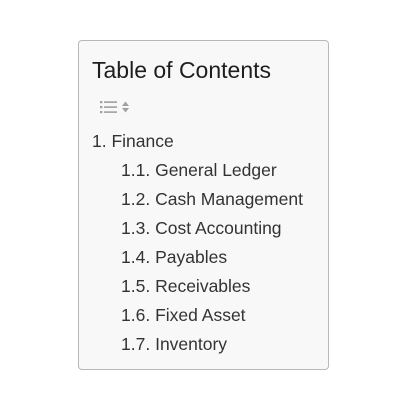  Describe the element at coordinates (136, 286) in the screenshot. I see `toc-item-number: 1.5.` at that location.